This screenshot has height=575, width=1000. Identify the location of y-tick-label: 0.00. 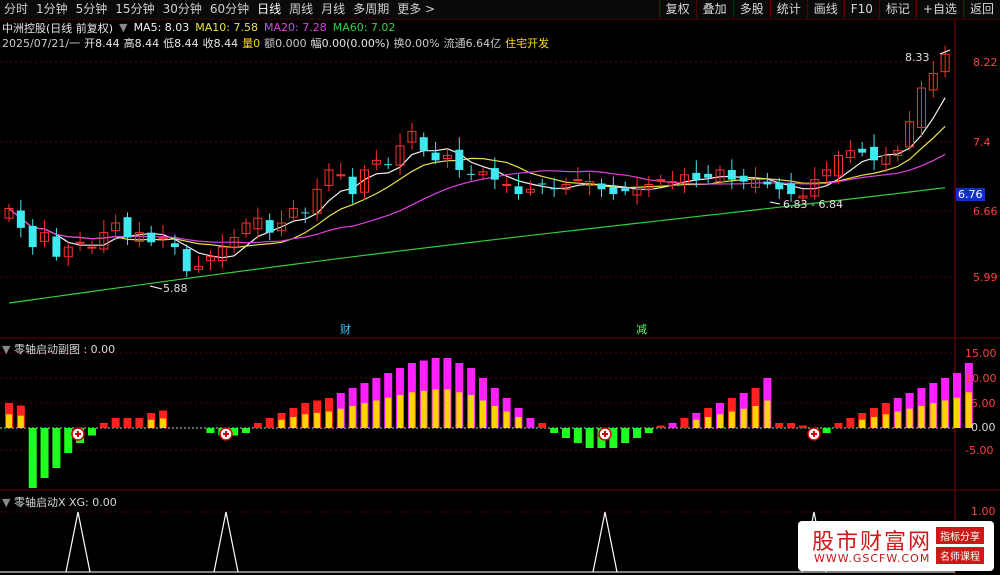
(983, 427).